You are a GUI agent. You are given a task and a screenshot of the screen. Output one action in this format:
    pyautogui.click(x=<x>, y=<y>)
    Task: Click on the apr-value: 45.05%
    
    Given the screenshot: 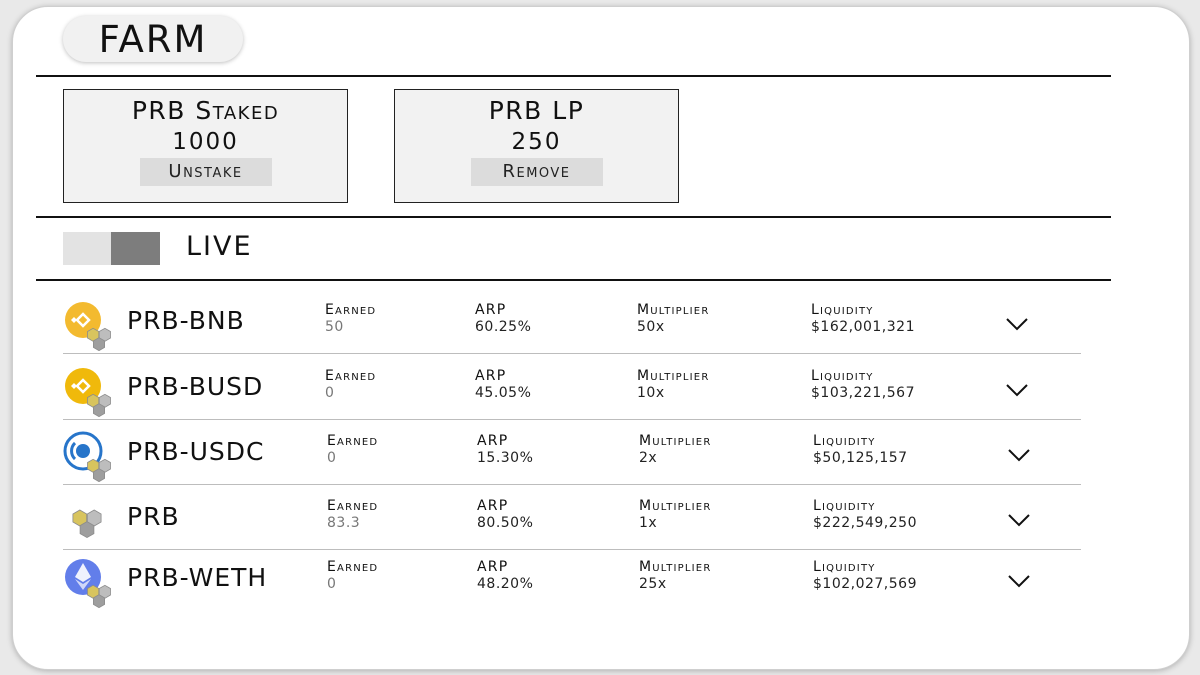 What is the action you would take?
    pyautogui.click(x=503, y=393)
    